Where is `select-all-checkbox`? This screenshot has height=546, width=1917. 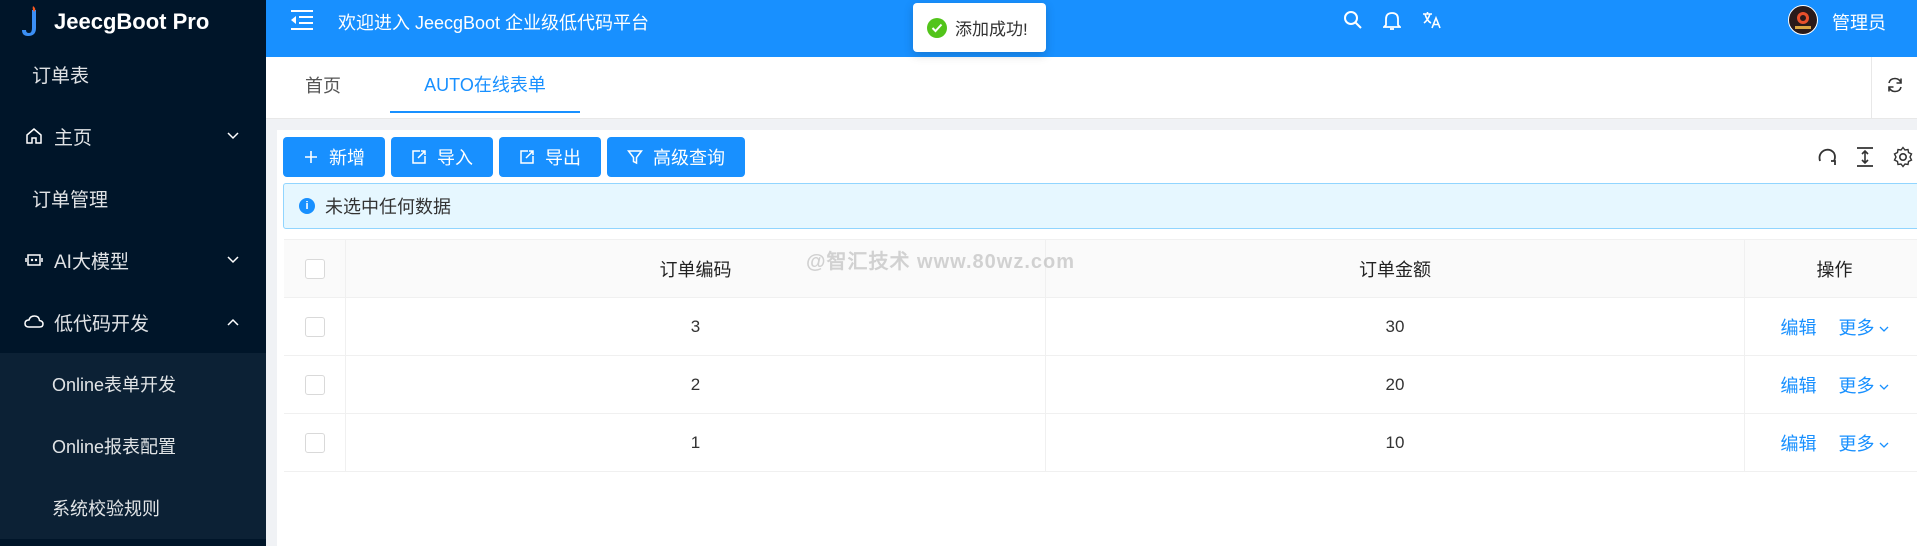 select-all-checkbox is located at coordinates (314, 268).